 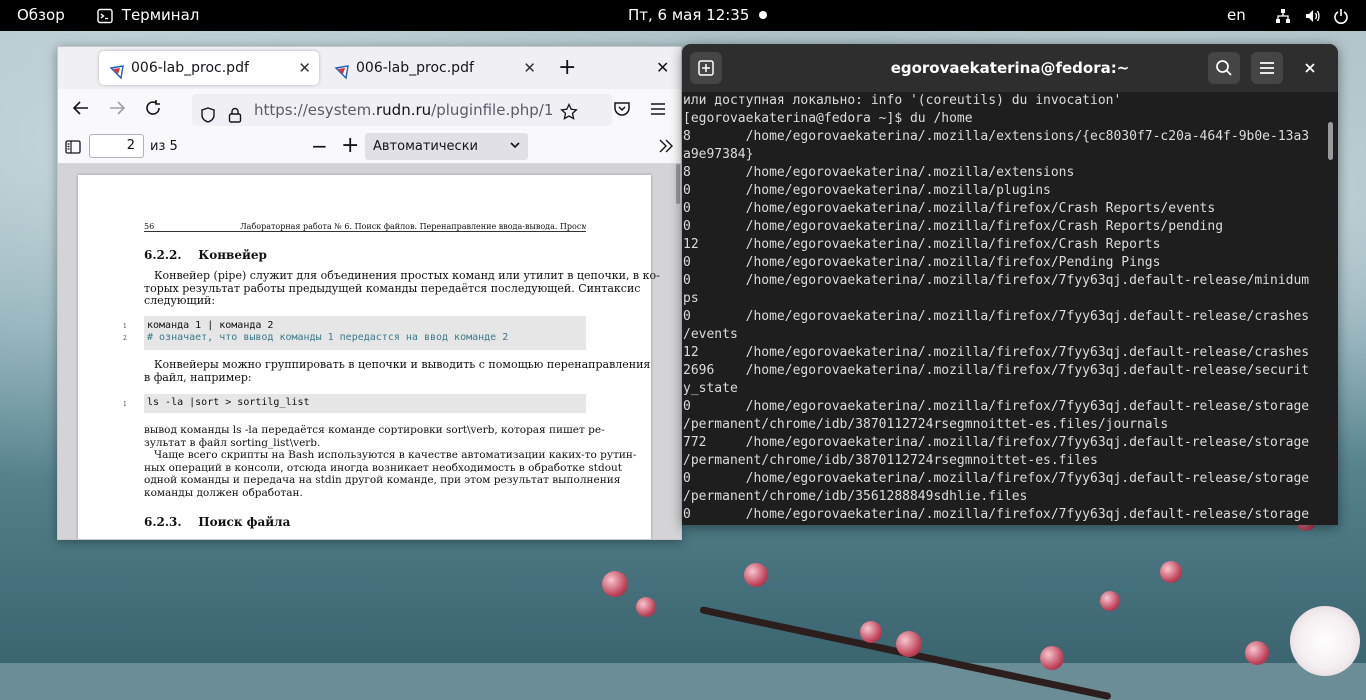 I want to click on notification-dot-icon, so click(x=763, y=15).